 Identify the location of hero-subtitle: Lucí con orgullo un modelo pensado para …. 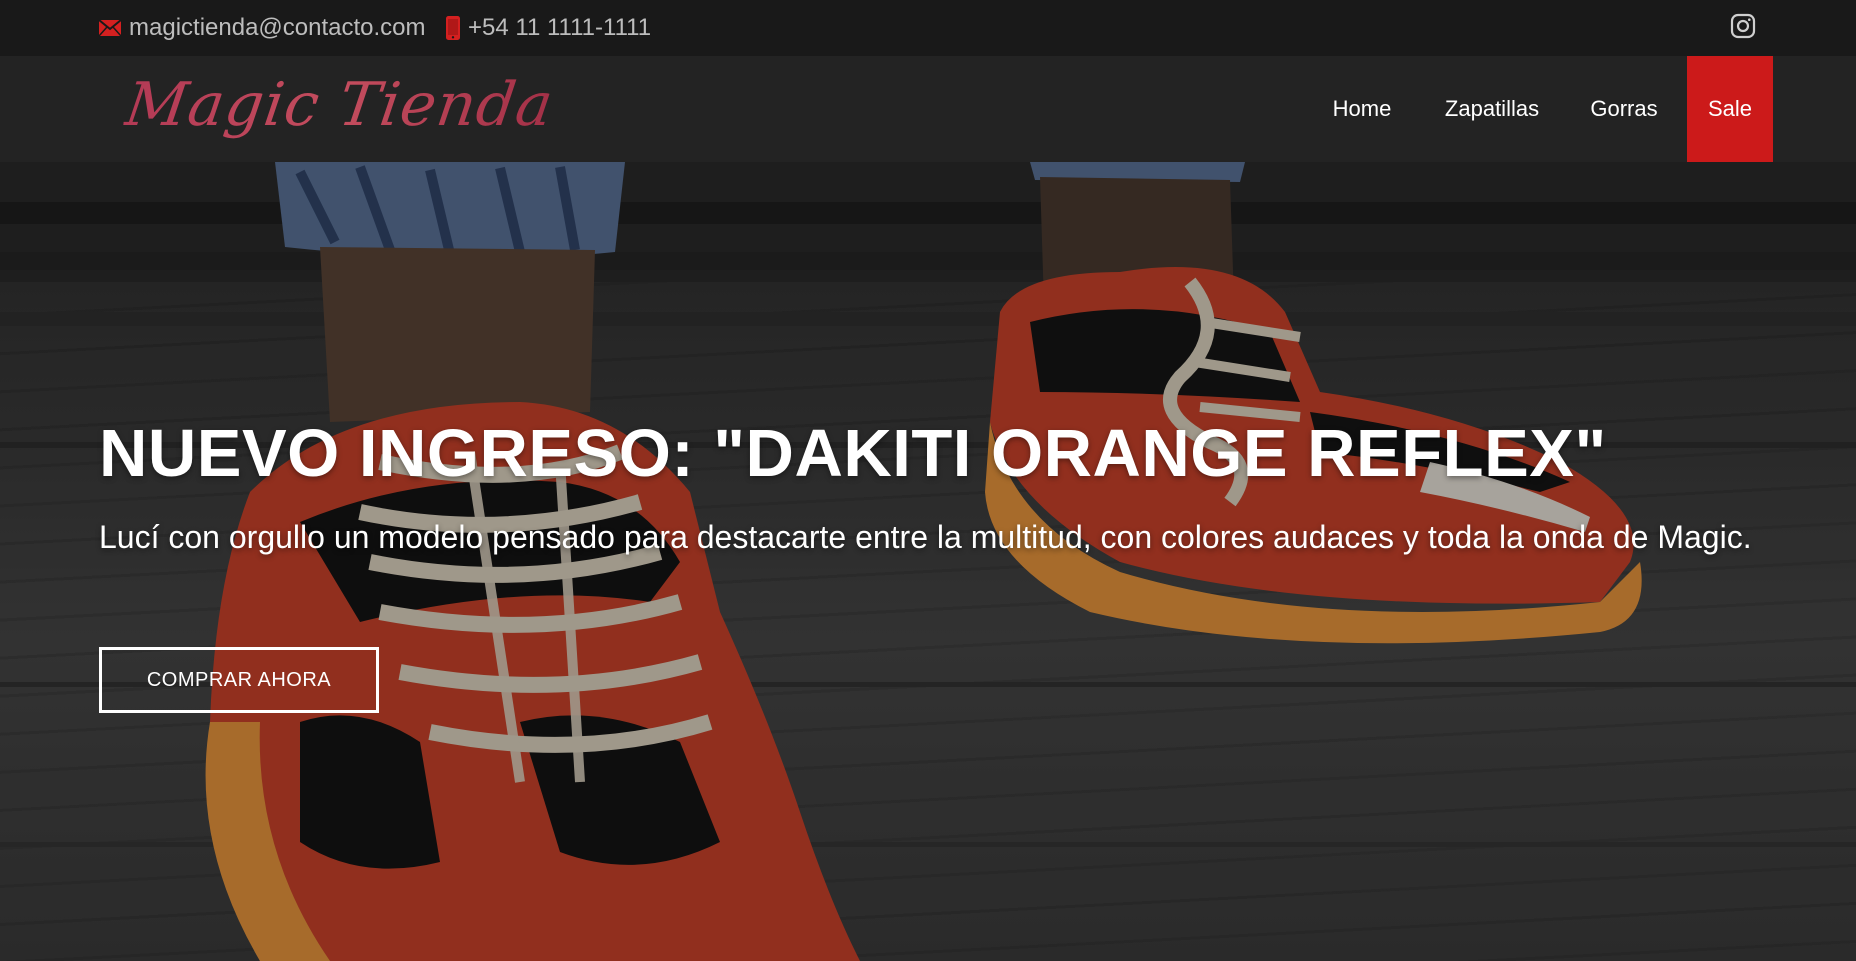
(925, 537).